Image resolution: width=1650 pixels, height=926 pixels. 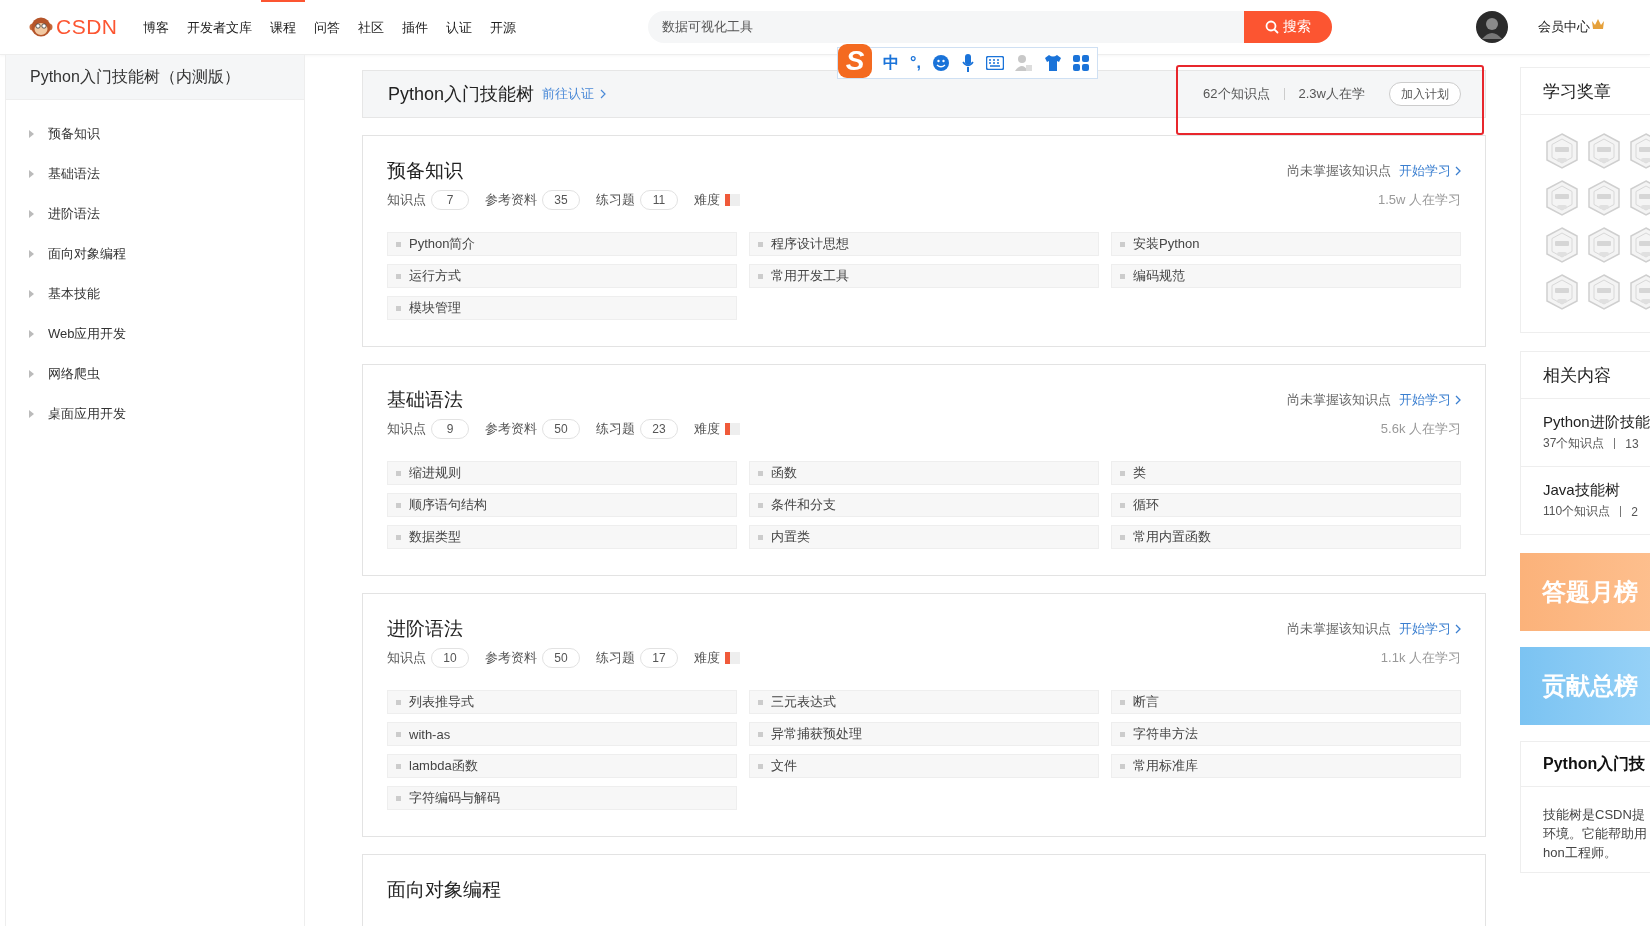 I want to click on search-field: 数据可视化工具, so click(x=945, y=27).